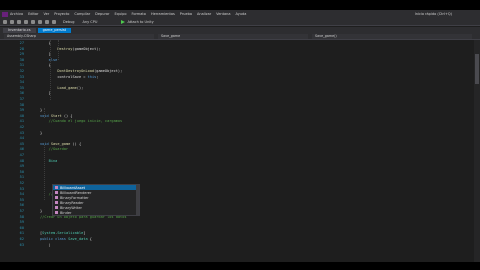 This screenshot has width=480, height=270. What do you see at coordinates (240, 266) in the screenshot?
I see `status-bar` at bounding box center [240, 266].